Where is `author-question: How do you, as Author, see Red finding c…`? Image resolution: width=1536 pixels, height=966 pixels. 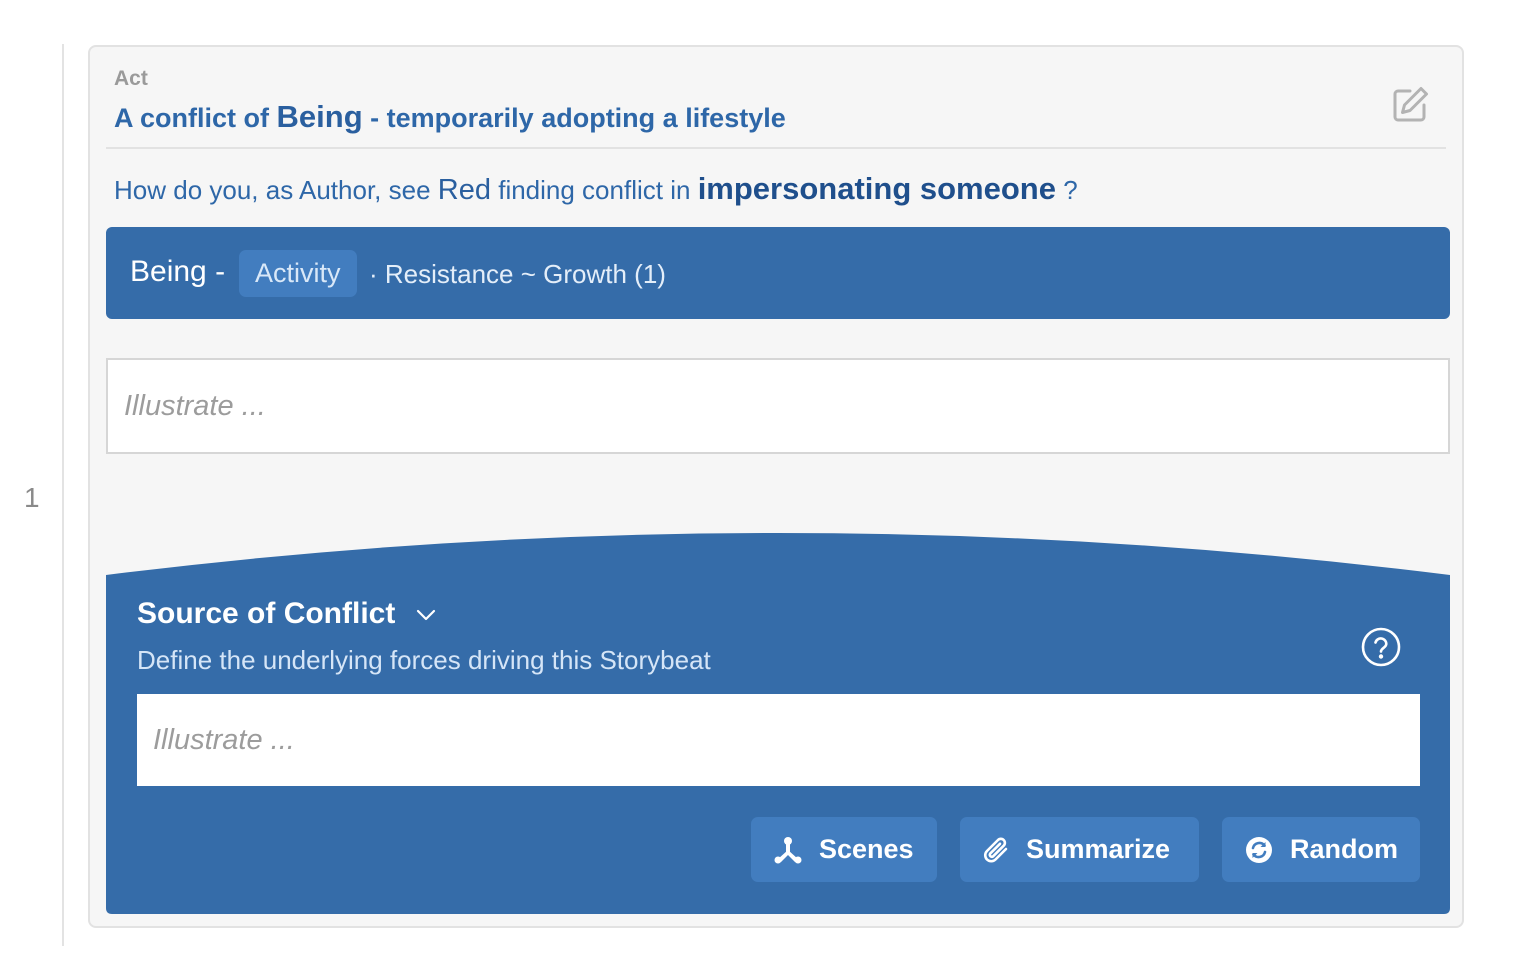 author-question: How do you, as Author, see Red finding c… is located at coordinates (596, 189).